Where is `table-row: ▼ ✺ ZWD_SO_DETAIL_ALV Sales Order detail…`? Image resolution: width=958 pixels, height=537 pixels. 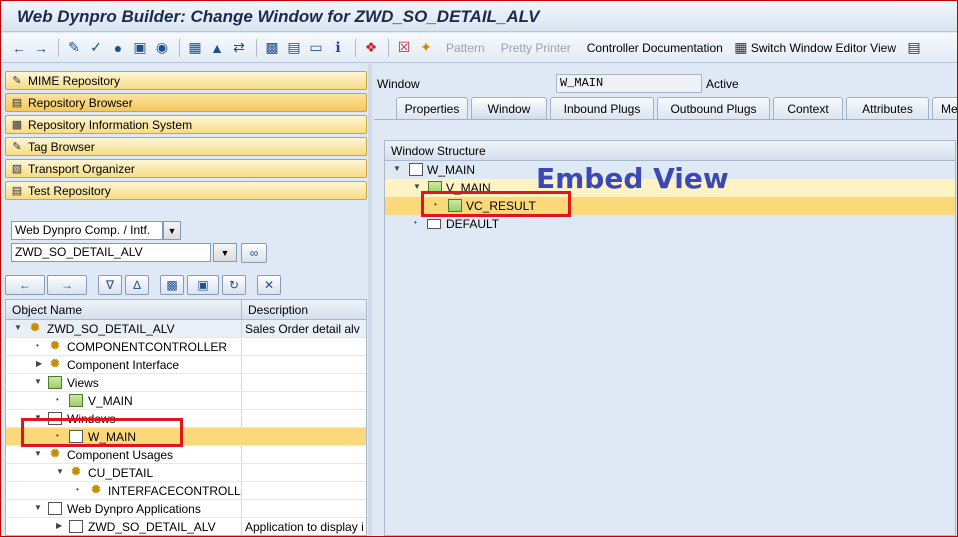 table-row: ▼ ✺ ZWD_SO_DETAIL_ALV Sales Order detail… is located at coordinates (186, 329).